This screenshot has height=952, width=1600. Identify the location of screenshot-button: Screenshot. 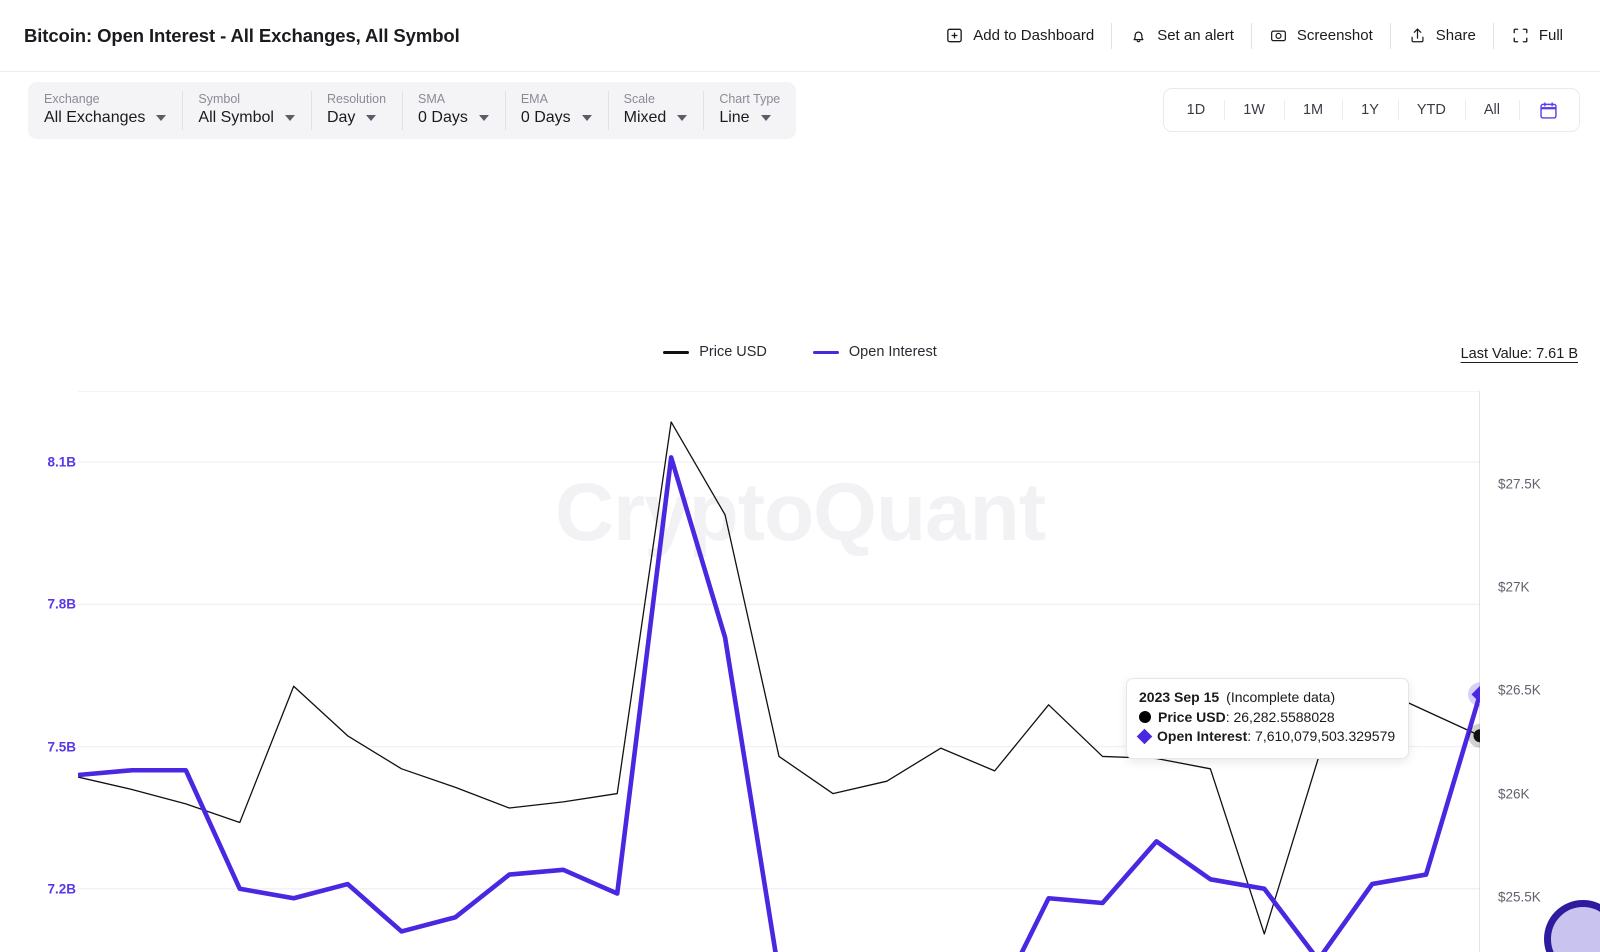
(1321, 36).